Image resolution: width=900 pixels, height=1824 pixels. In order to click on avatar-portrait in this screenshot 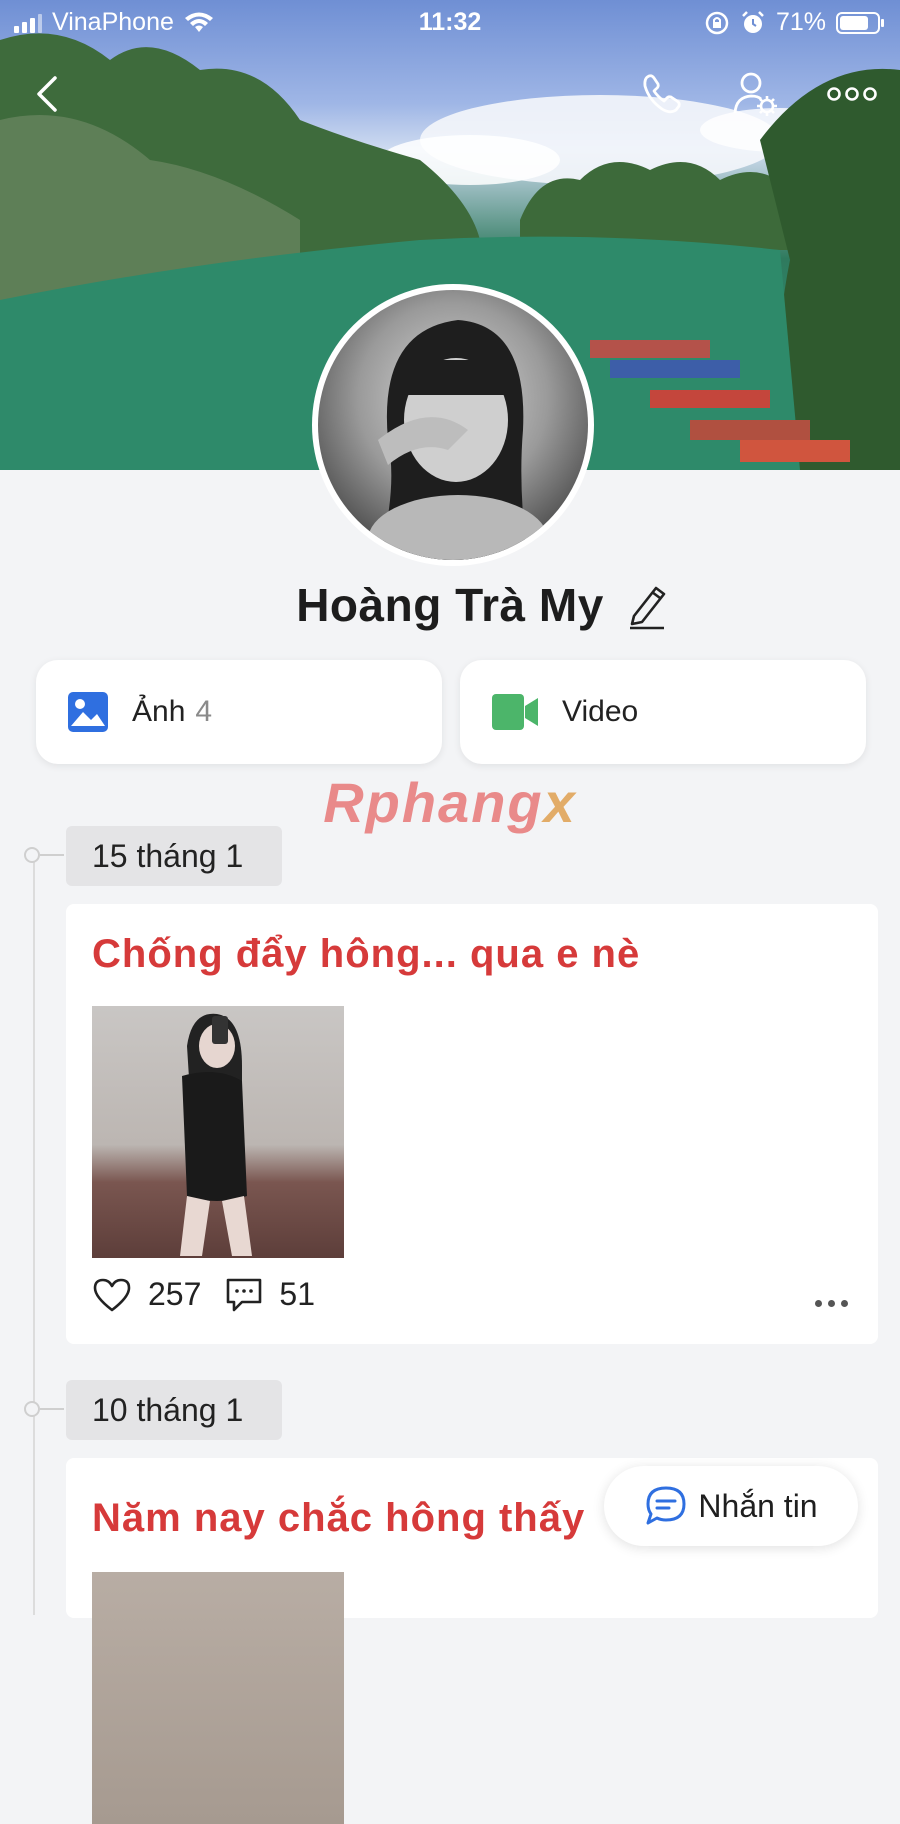, I will do `click(458, 440)`.